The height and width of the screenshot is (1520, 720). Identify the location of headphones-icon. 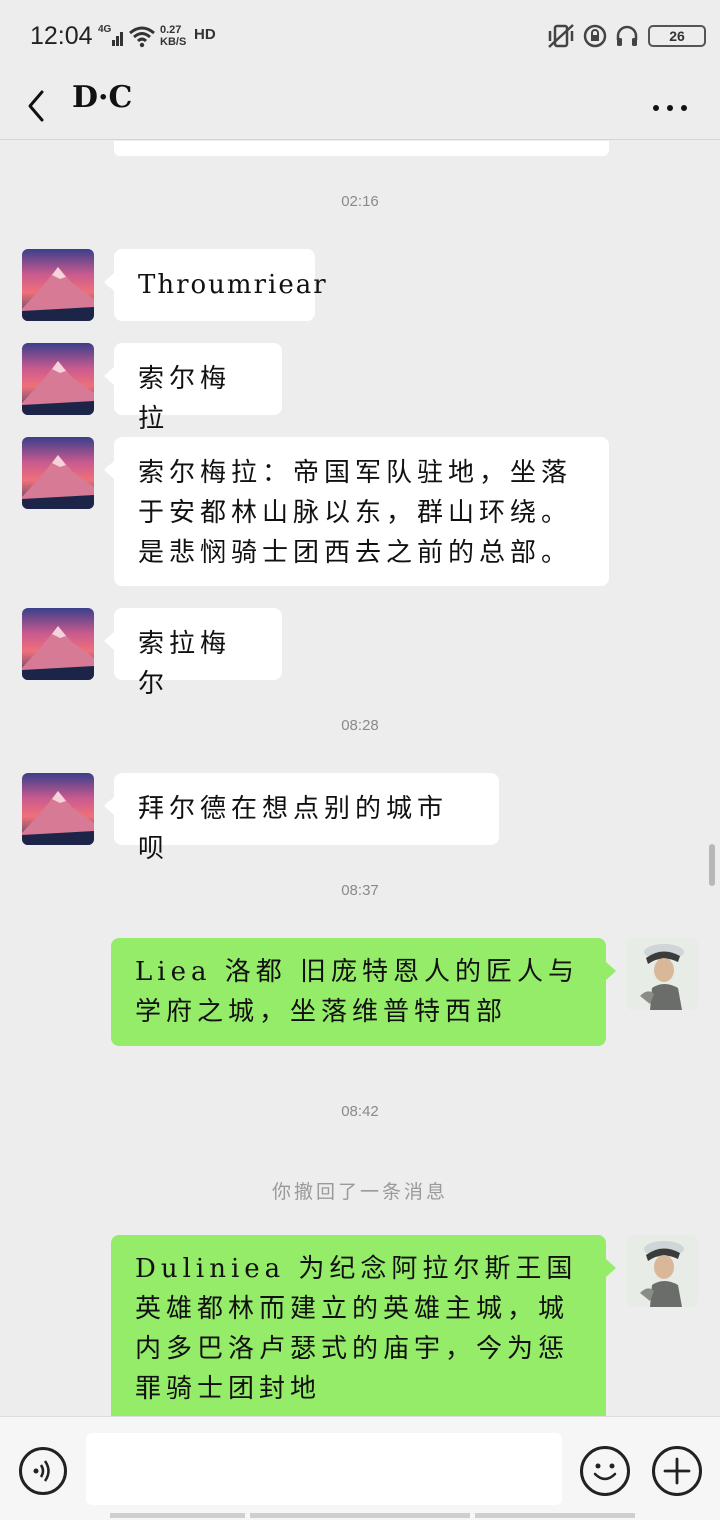
(627, 35).